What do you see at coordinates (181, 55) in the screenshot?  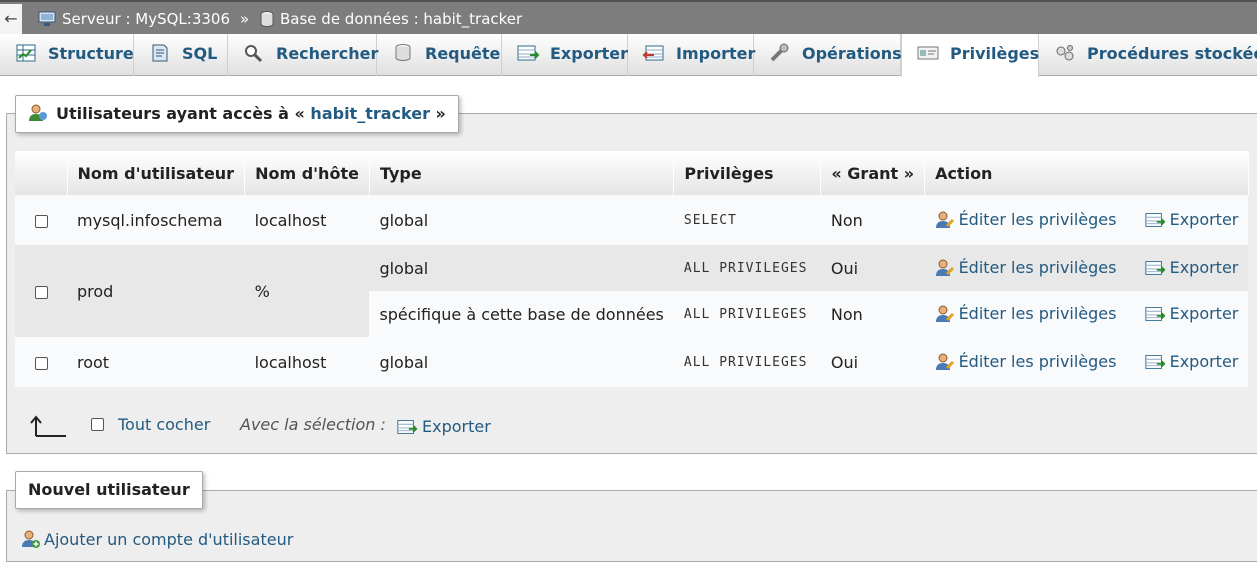 I see `tab-sql: SQL` at bounding box center [181, 55].